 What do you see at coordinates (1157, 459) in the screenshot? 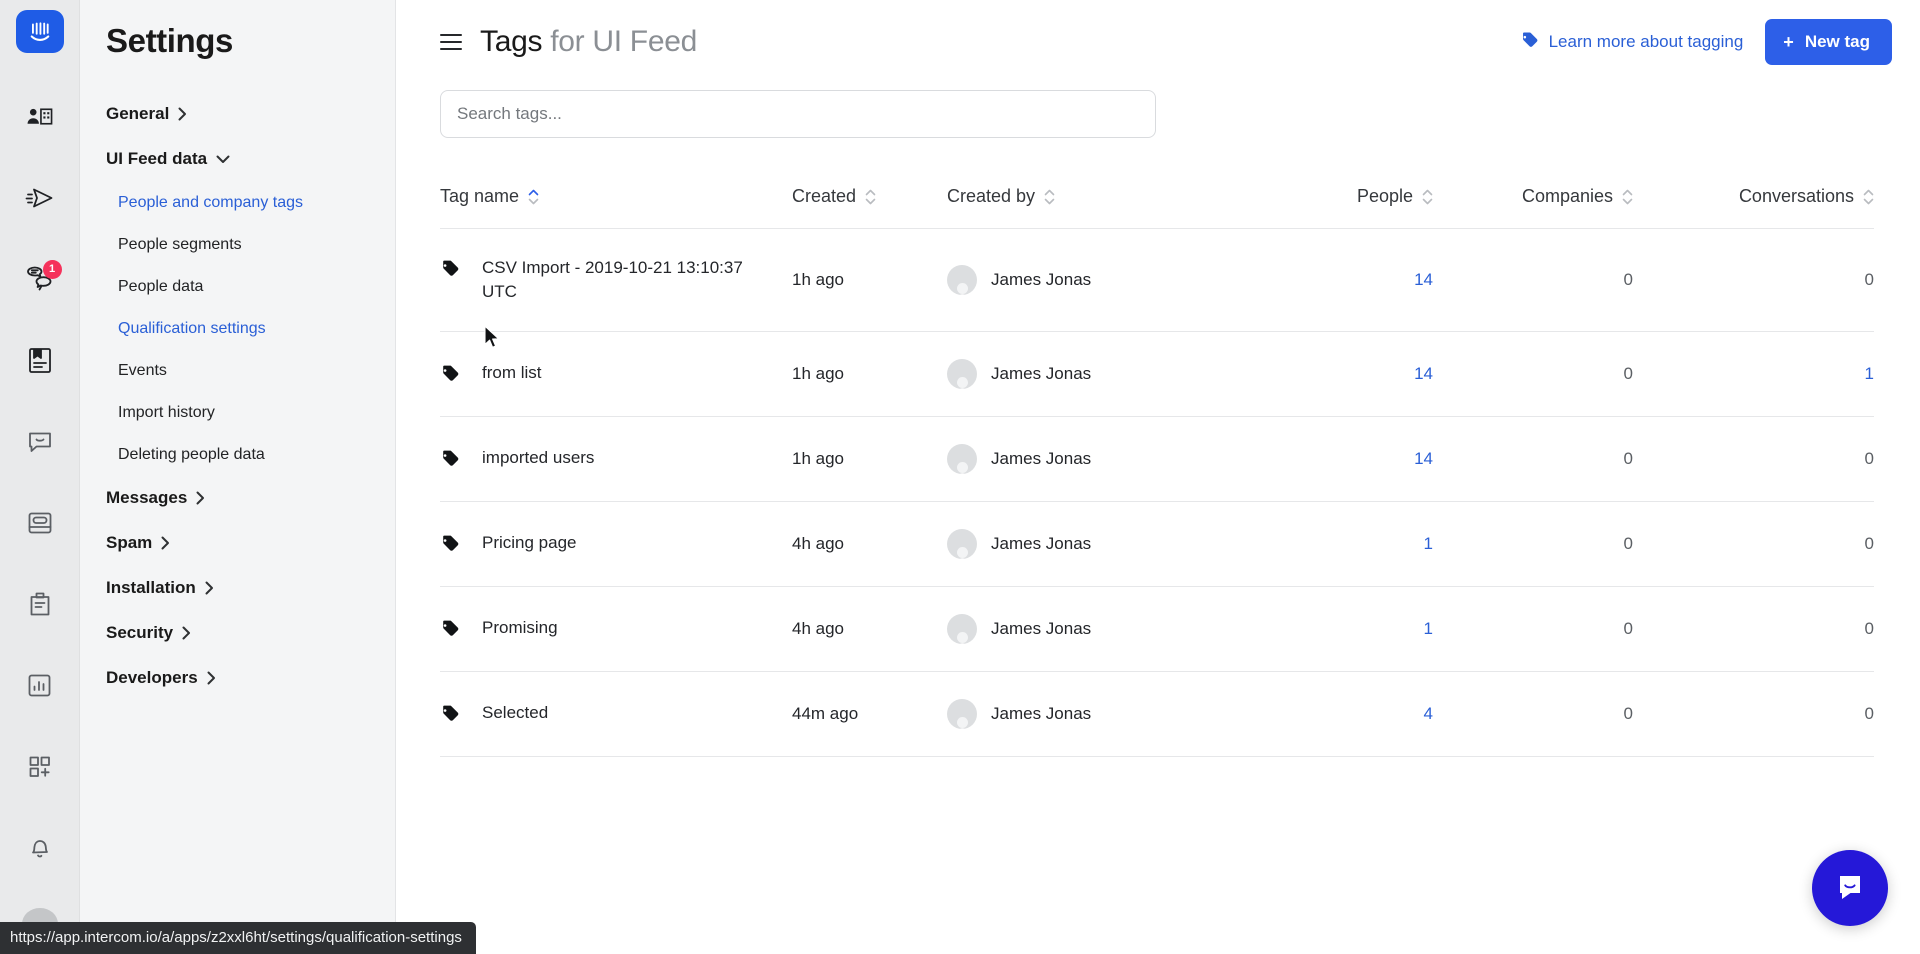
I see `table-row: imported users 1h ago James Jonas 14 0 0` at bounding box center [1157, 459].